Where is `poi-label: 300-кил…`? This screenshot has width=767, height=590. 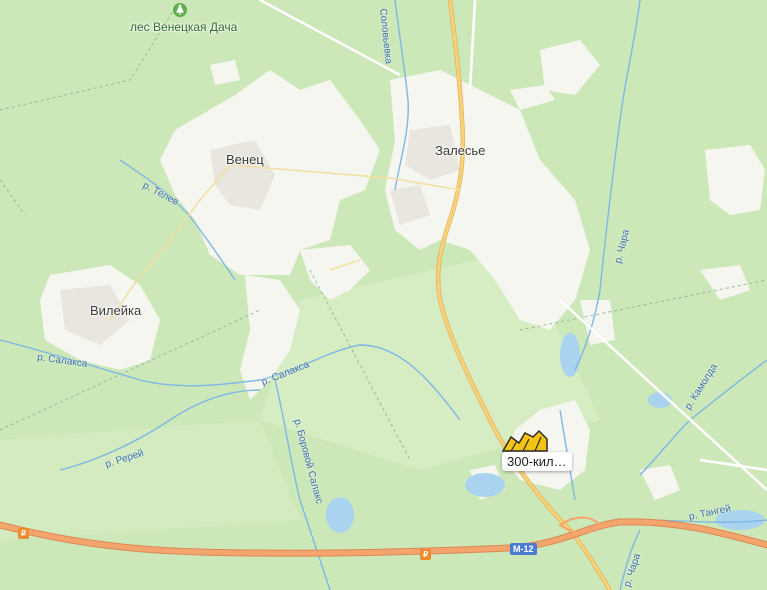
poi-label: 300-кил… is located at coordinates (537, 461).